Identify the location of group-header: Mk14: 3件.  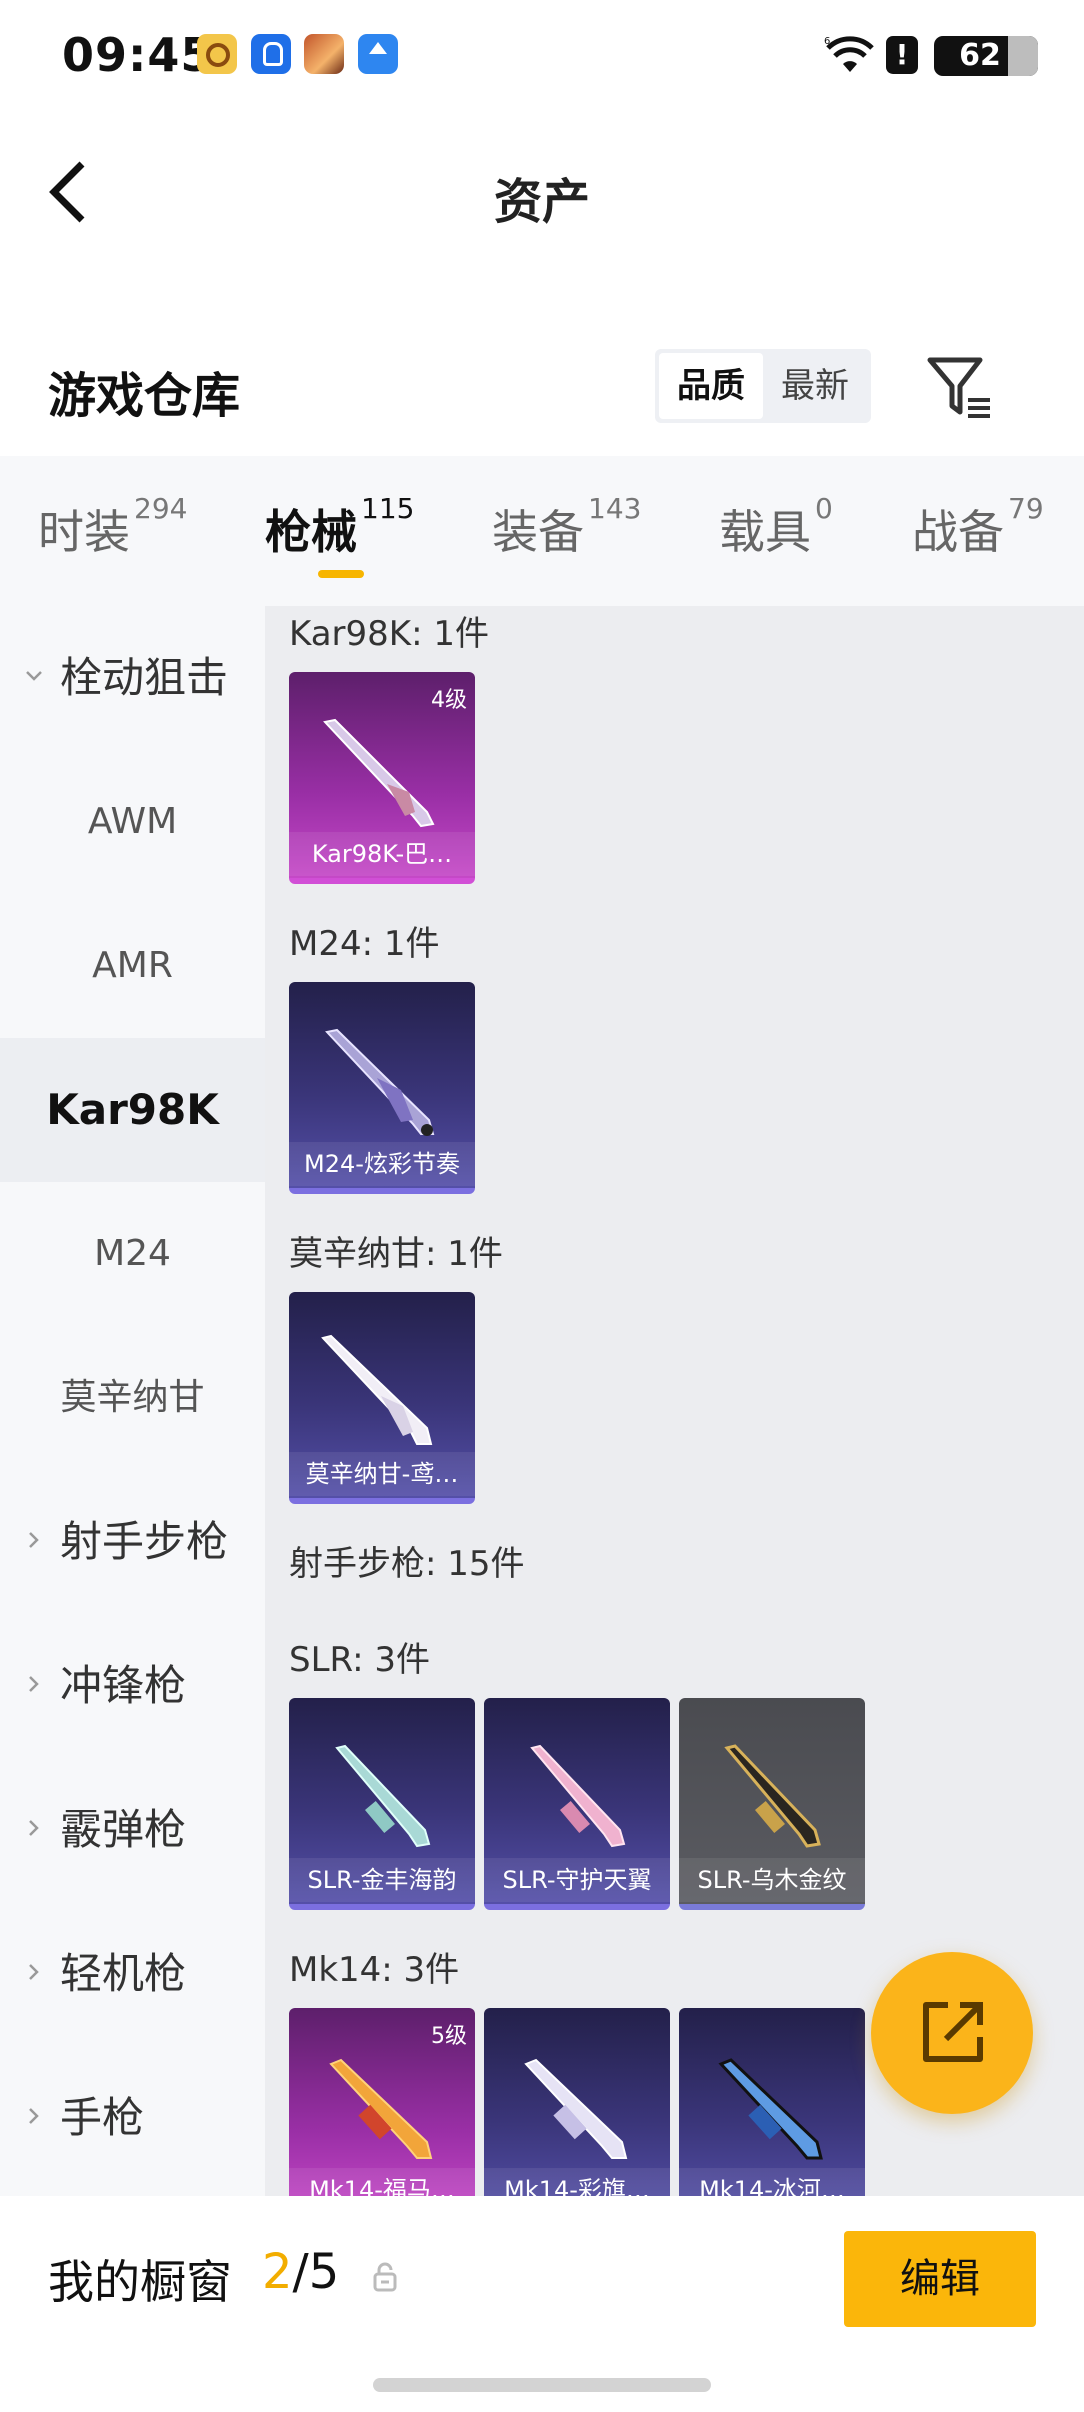
(374, 1970).